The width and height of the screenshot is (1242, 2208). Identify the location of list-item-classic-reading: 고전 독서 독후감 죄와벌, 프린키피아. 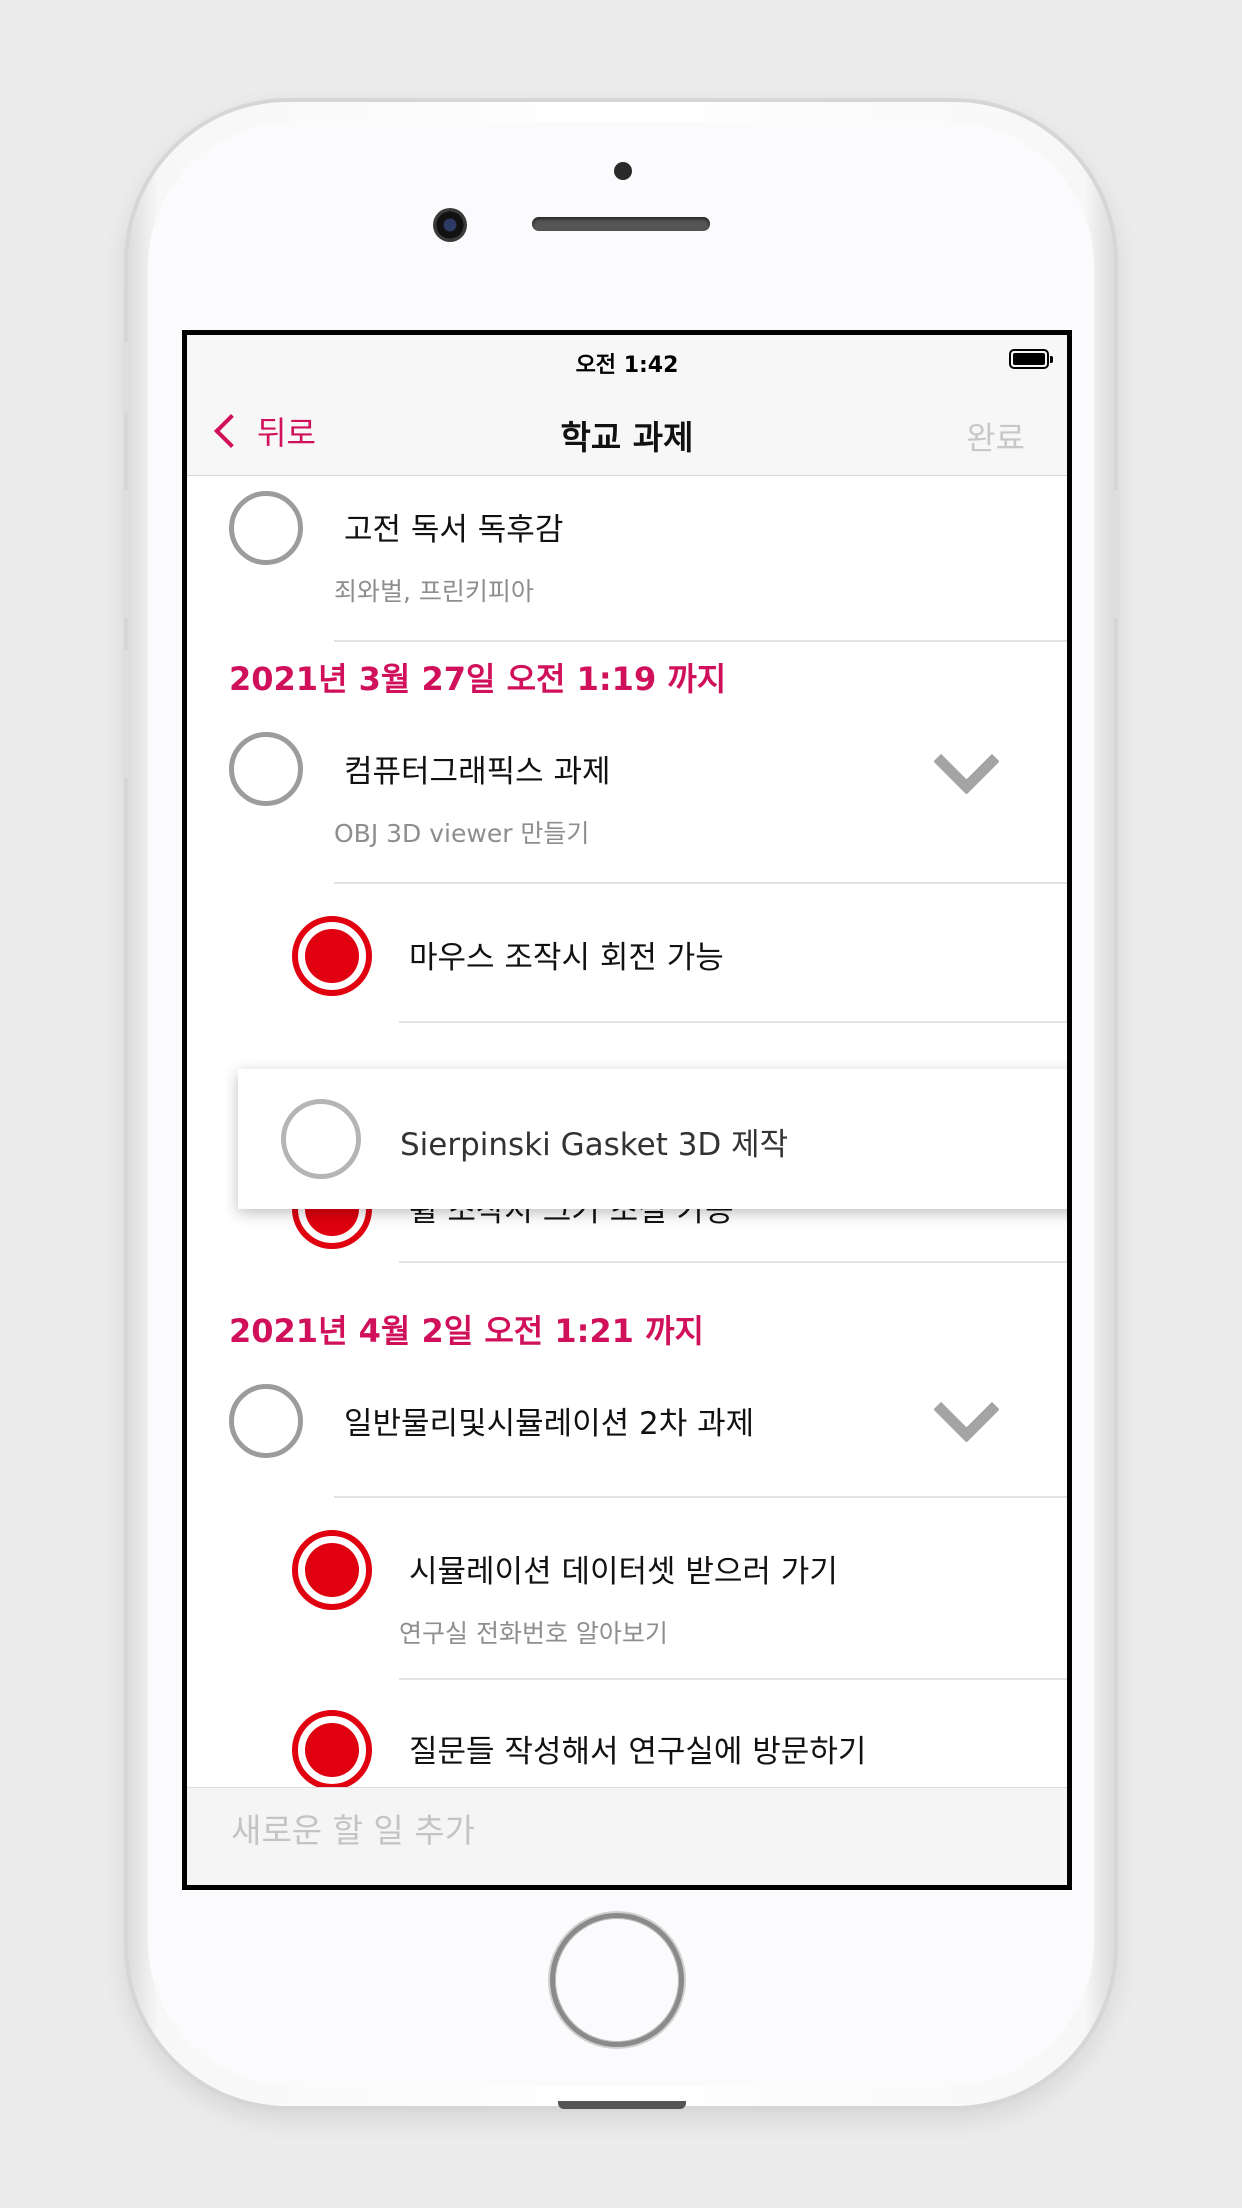
(627, 559).